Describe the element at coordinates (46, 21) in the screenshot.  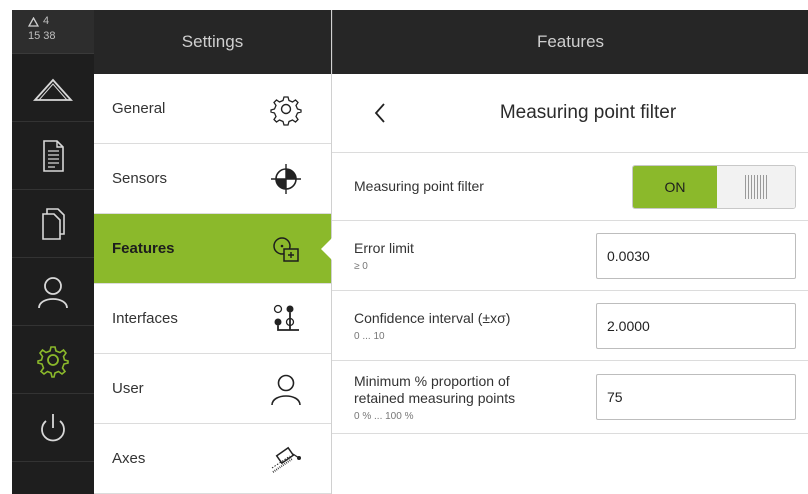
I see `warning-count: 4` at that location.